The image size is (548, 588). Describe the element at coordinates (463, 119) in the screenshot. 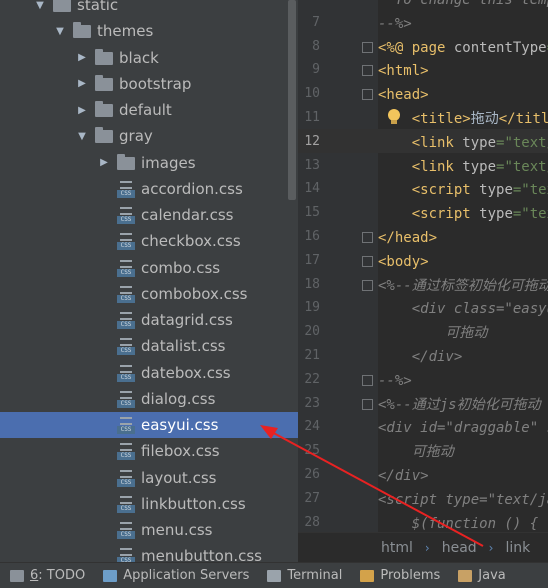

I see `code-line: <title>拖动</title>` at that location.